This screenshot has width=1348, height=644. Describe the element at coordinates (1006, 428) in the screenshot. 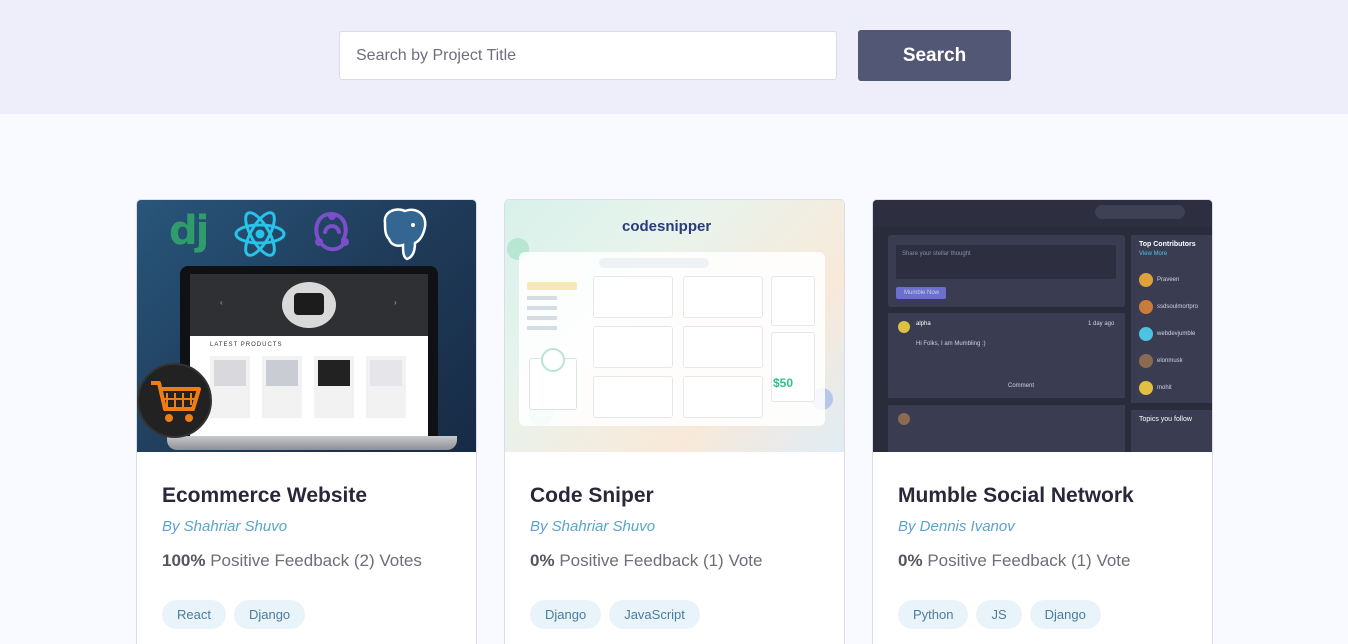

I see `mumble-post` at that location.